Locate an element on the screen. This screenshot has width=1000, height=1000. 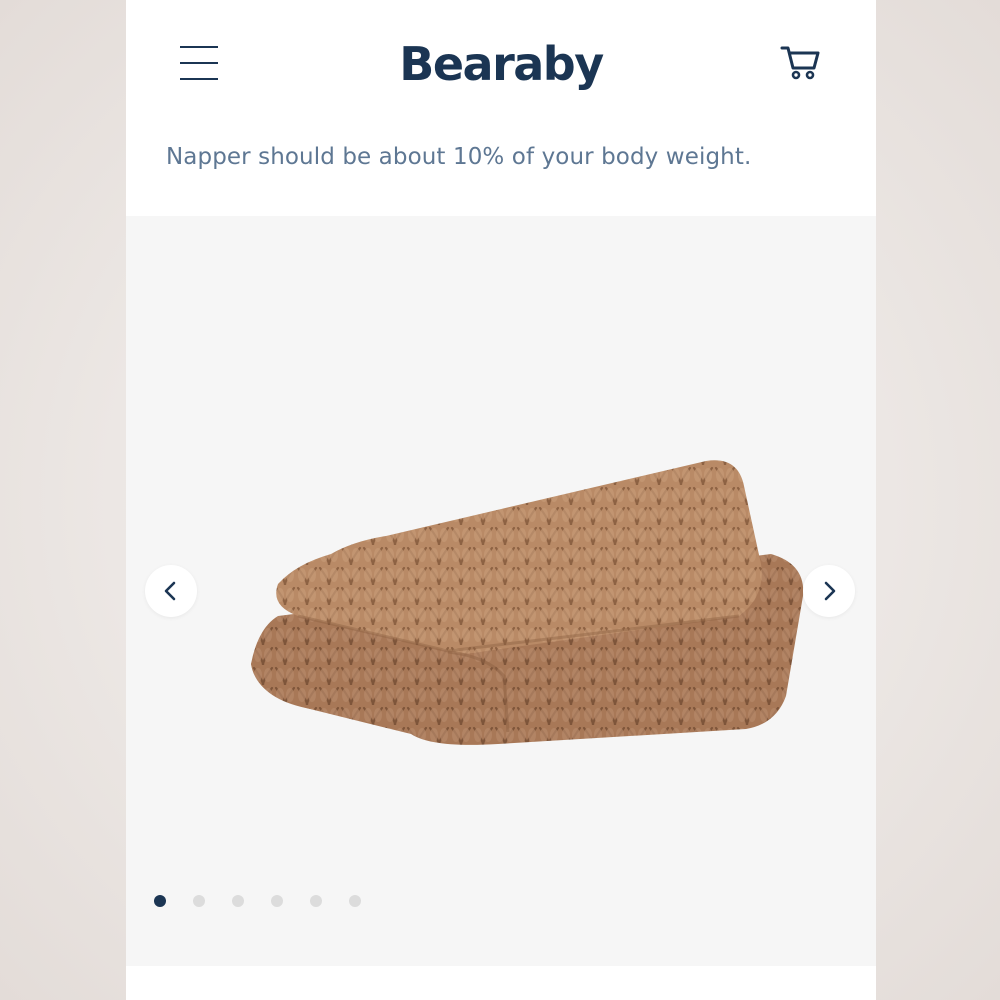
shopping-cart-icon is located at coordinates (800, 63).